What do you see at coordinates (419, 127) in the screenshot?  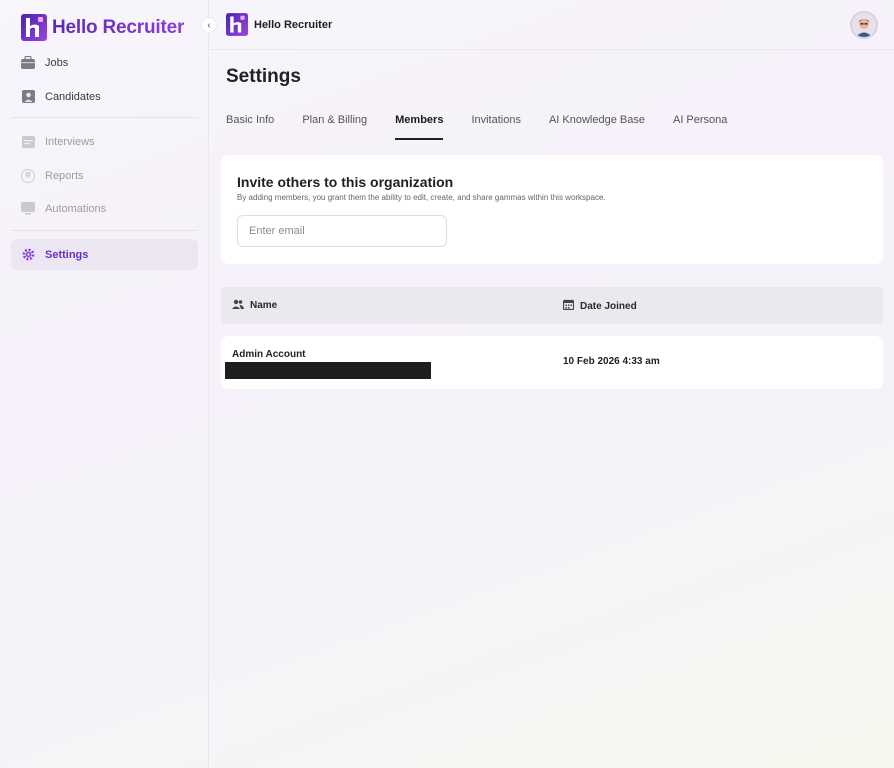 I see `tab-members: Members` at bounding box center [419, 127].